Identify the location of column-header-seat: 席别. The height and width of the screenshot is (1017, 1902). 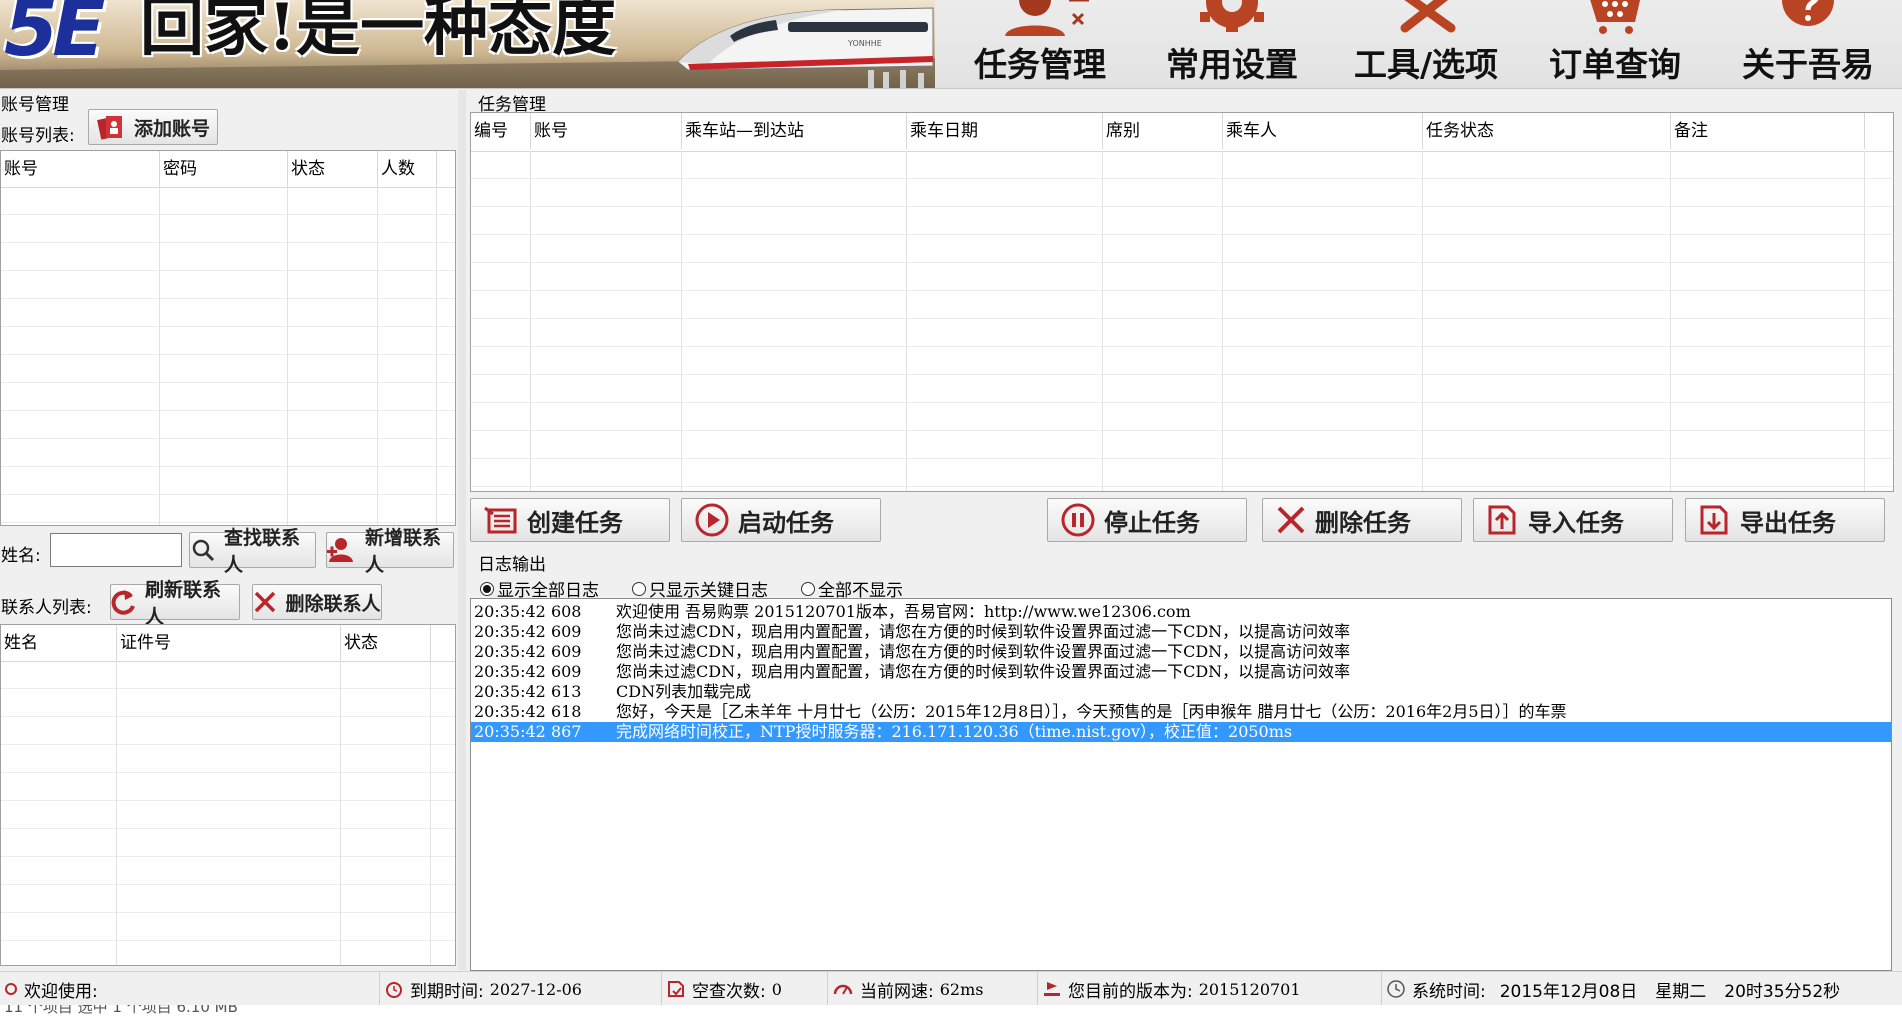
(1163, 131).